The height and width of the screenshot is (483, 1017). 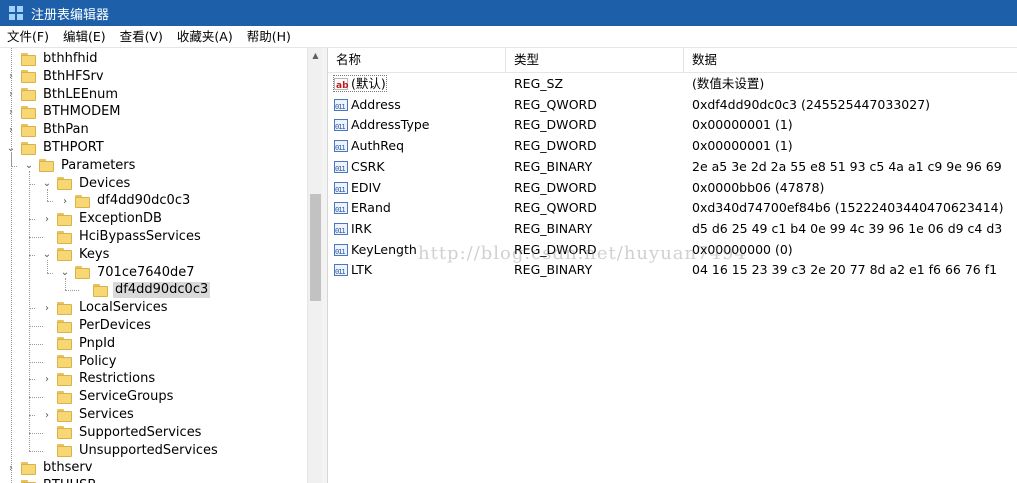 What do you see at coordinates (143, 290) in the screenshot?
I see `tree-item: df4dd90dc0c3` at bounding box center [143, 290].